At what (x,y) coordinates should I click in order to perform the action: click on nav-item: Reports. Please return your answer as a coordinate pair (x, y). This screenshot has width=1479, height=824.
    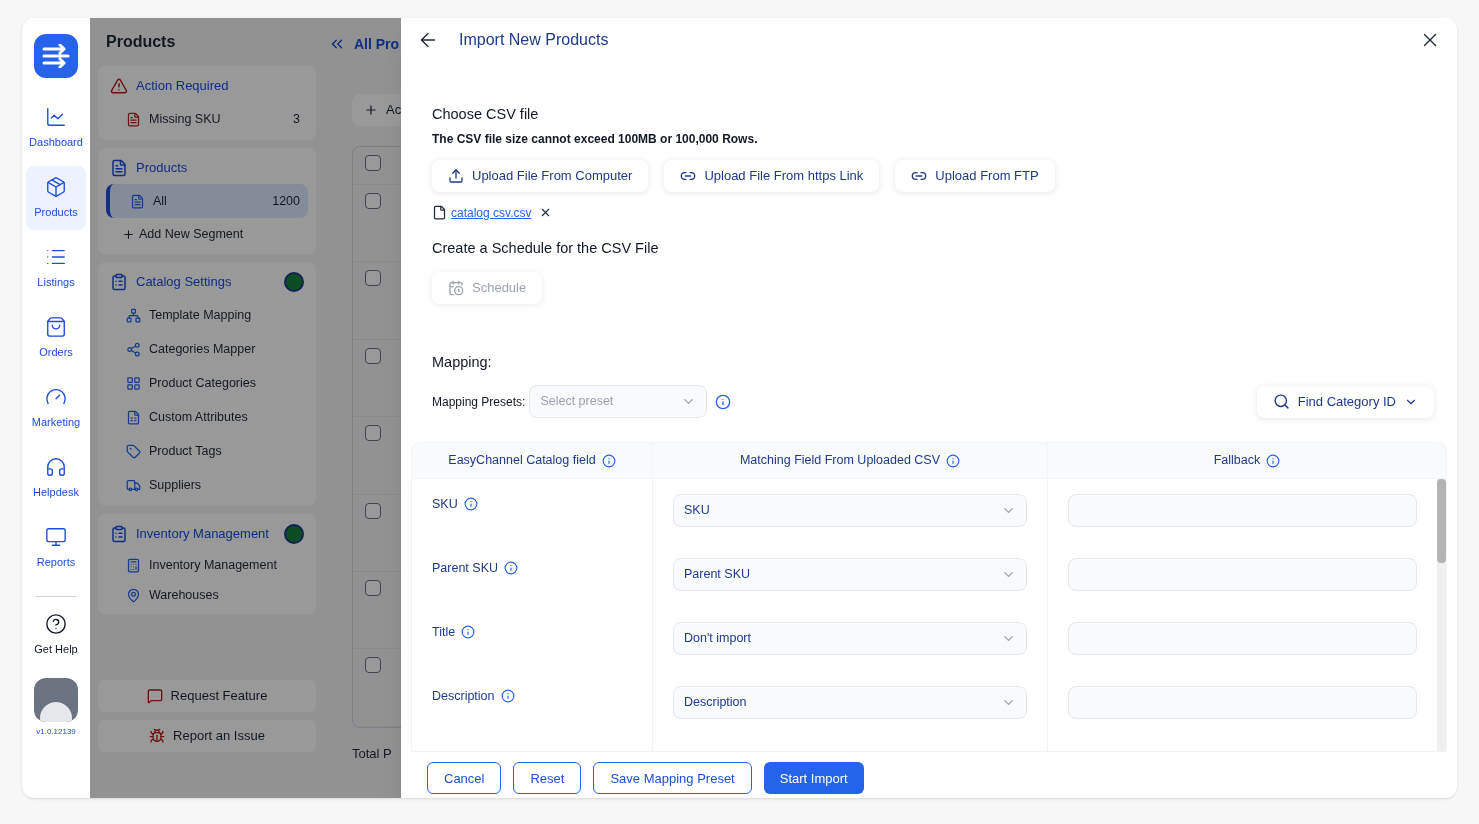
    Looking at the image, I should click on (56, 548).